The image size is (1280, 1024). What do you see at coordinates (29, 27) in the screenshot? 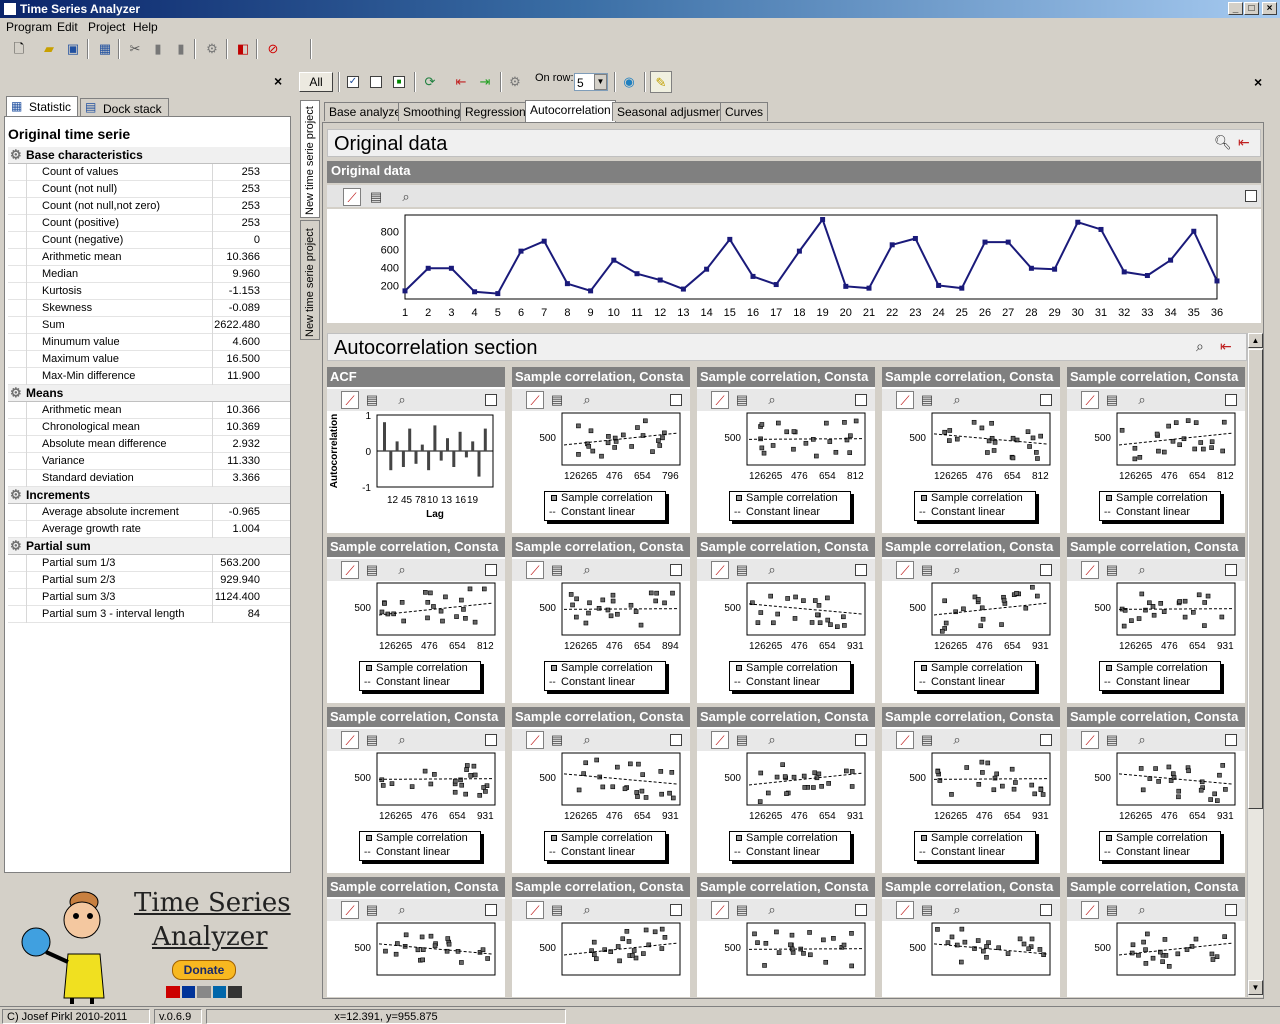
I see `menu-program: Program` at bounding box center [29, 27].